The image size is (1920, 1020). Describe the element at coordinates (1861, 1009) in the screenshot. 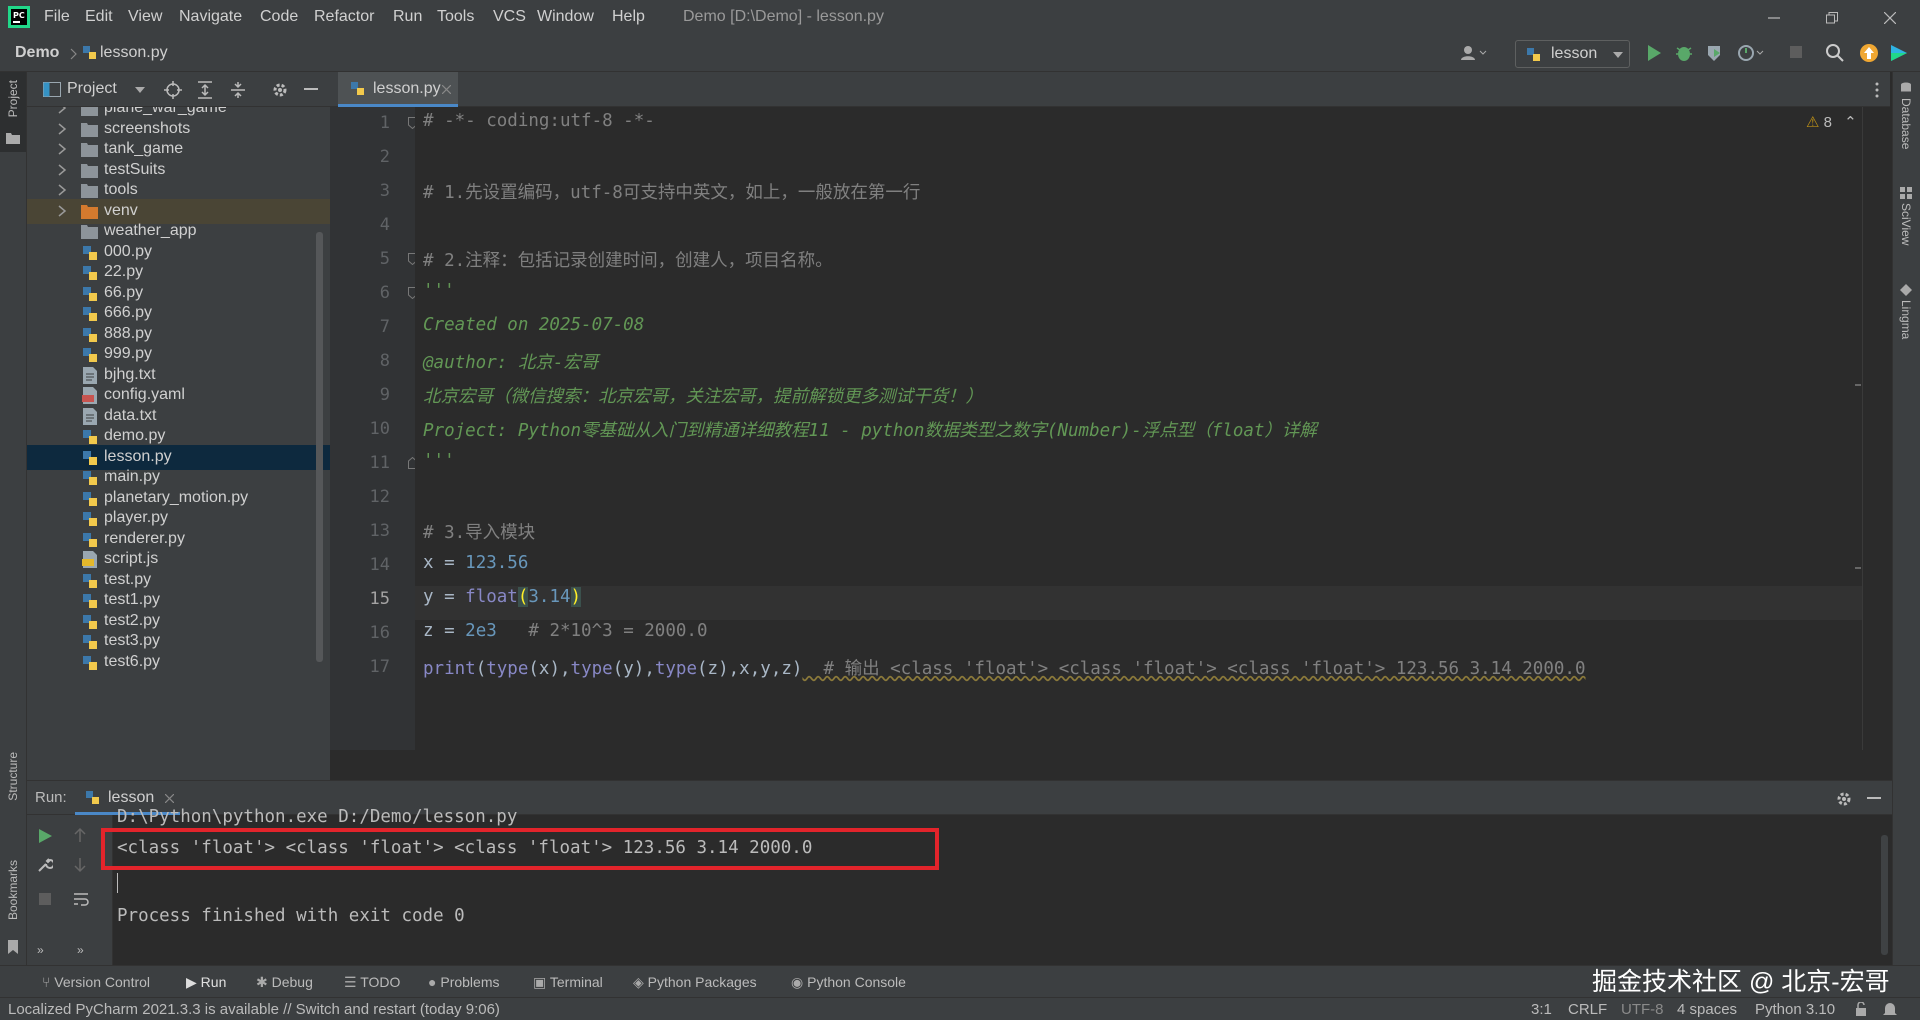

I see `lock-icon` at that location.